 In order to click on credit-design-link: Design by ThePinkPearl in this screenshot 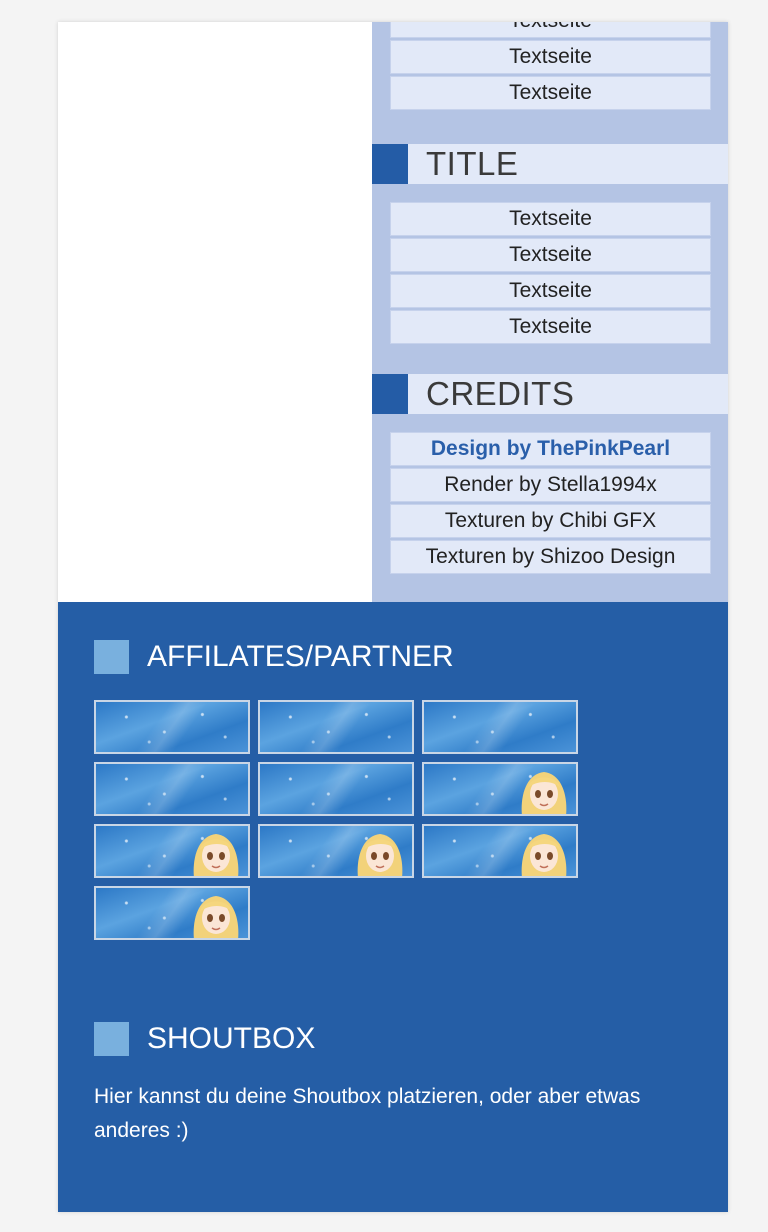, I will do `click(550, 449)`.